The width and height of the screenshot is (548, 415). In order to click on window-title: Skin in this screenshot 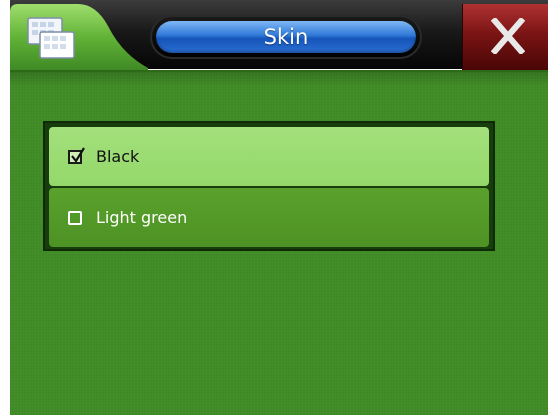, I will do `click(286, 37)`.